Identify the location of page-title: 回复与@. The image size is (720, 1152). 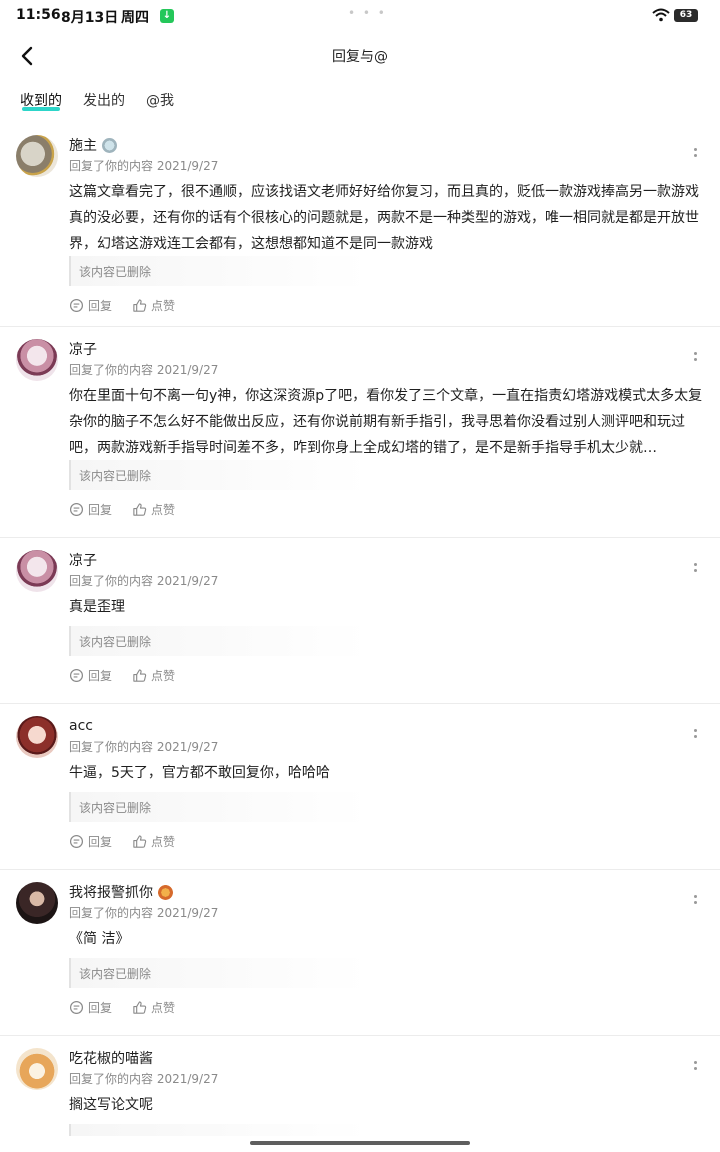
(360, 57).